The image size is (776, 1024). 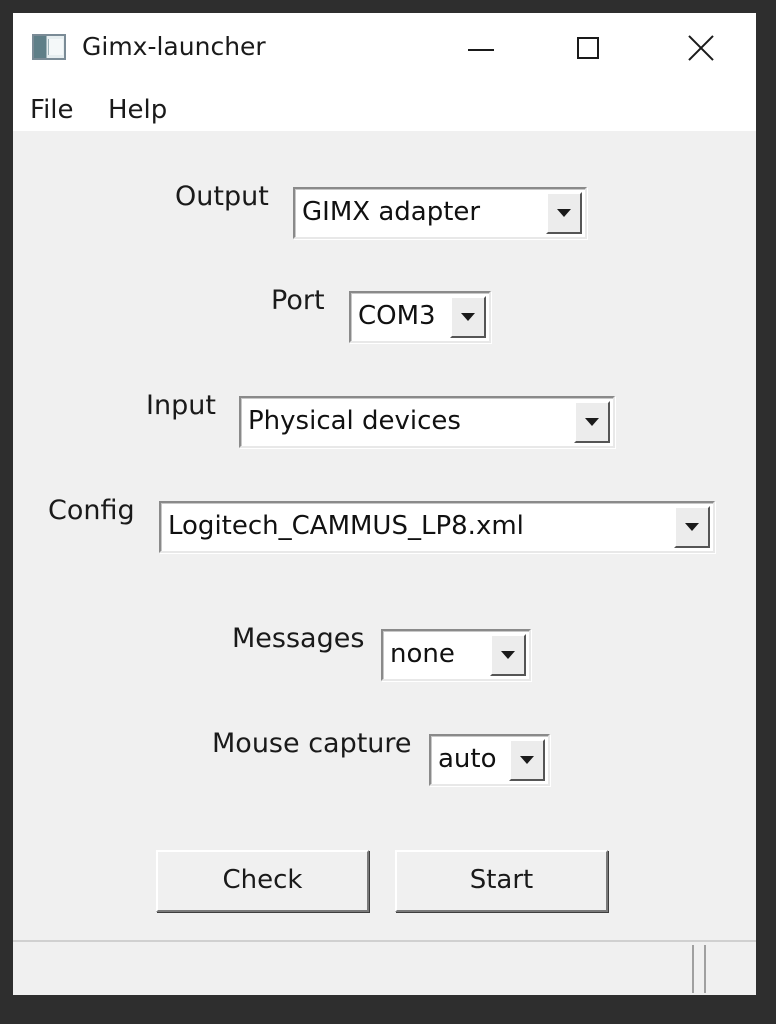 What do you see at coordinates (52, 110) in the screenshot?
I see `menu-file: File` at bounding box center [52, 110].